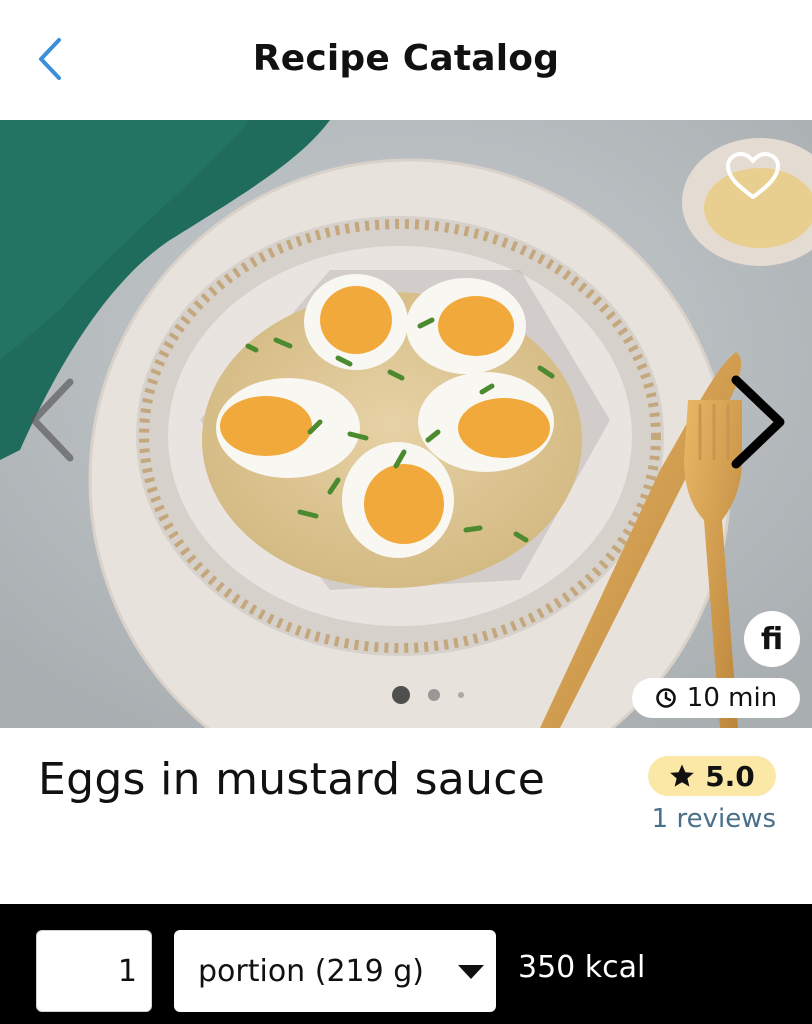  What do you see at coordinates (582, 967) in the screenshot?
I see `kcal-value: 350 kcal` at bounding box center [582, 967].